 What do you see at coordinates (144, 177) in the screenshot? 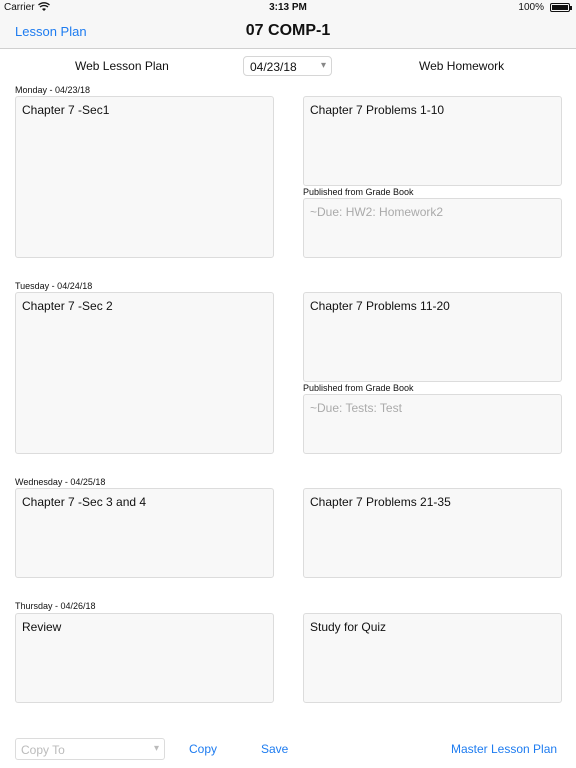
I see `lesson-field-monday: Chapter 7 -Sec1` at bounding box center [144, 177].